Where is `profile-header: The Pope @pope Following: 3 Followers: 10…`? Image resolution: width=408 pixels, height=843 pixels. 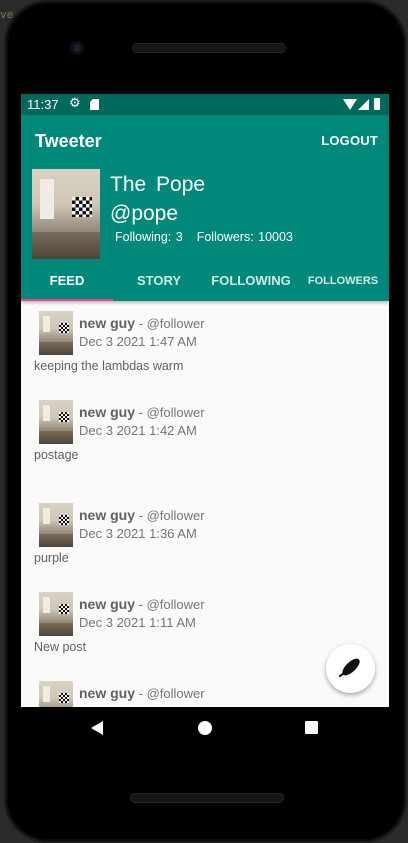
profile-header: The Pope @pope Following: 3 Followers: 10… is located at coordinates (205, 213).